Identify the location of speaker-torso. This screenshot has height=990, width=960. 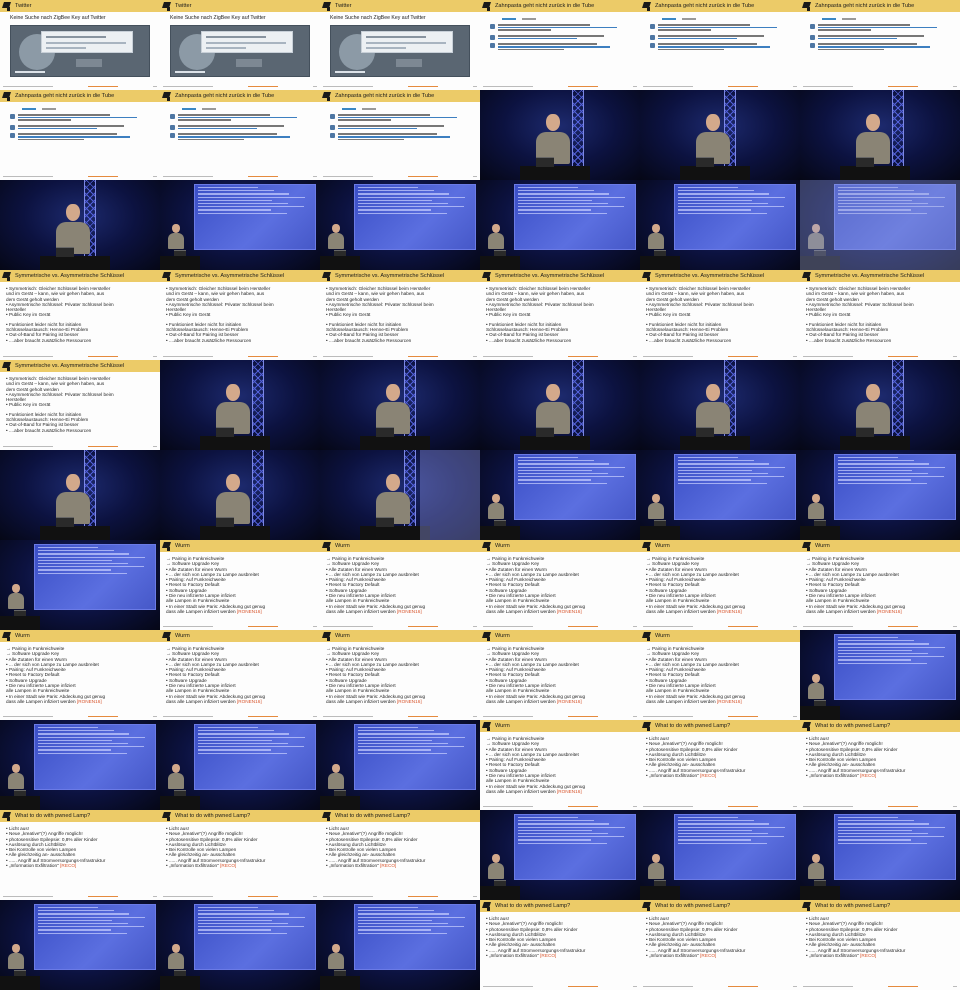
(176, 241).